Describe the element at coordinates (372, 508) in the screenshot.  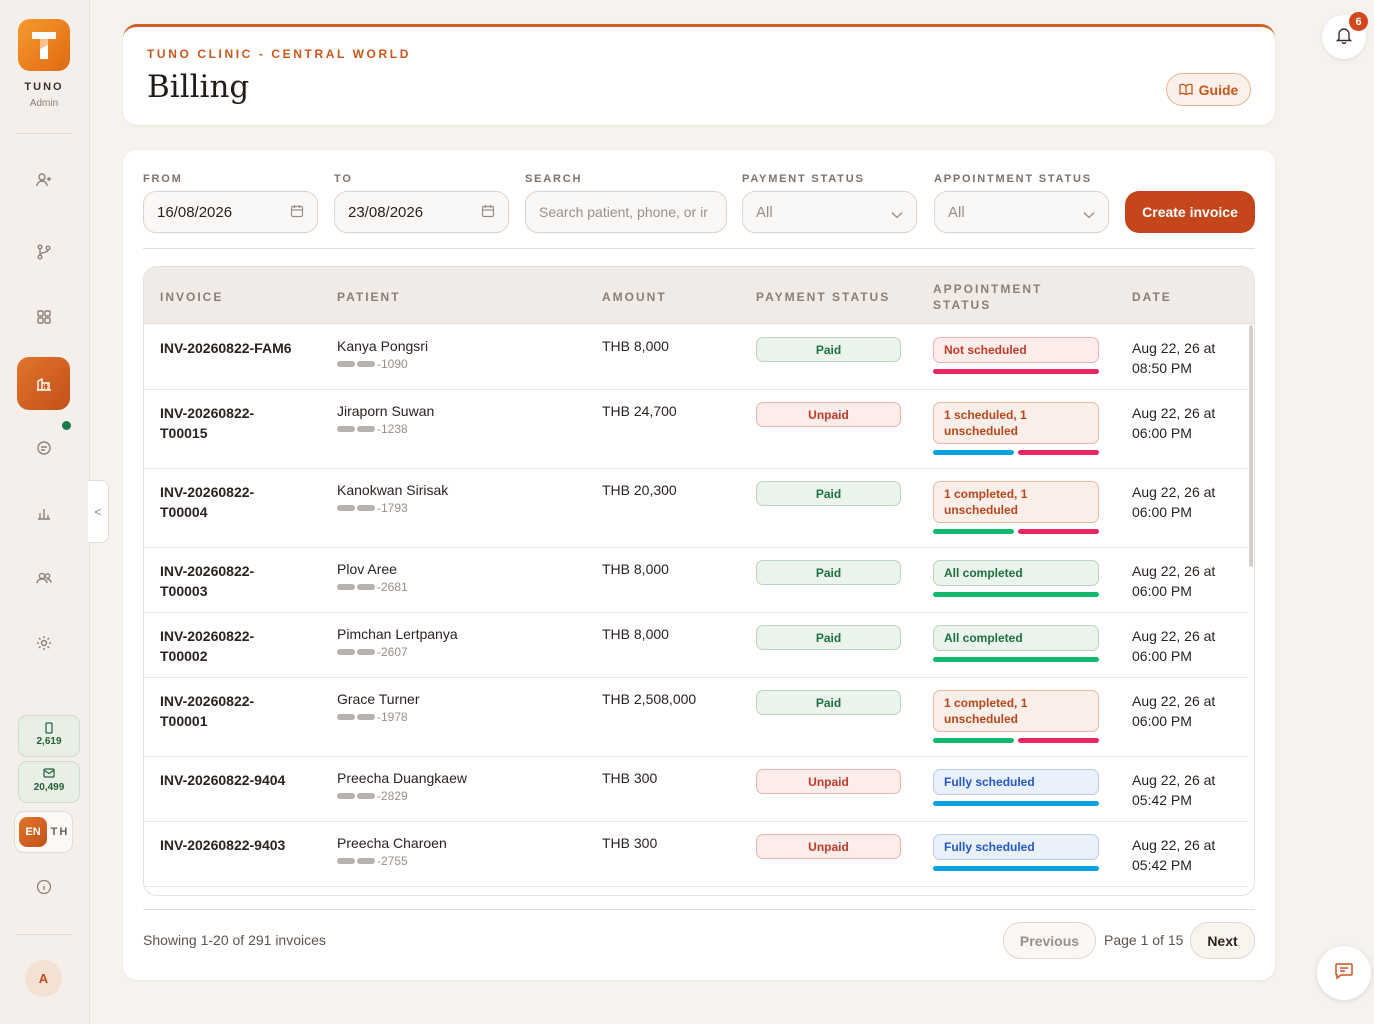
I see `patient-phone: -1793` at that location.